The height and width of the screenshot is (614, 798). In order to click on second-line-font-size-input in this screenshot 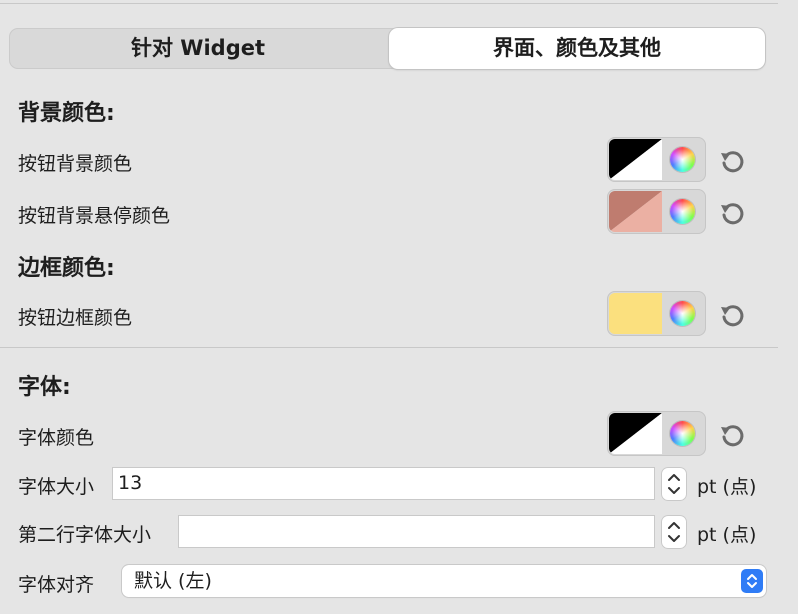, I will do `click(416, 531)`.